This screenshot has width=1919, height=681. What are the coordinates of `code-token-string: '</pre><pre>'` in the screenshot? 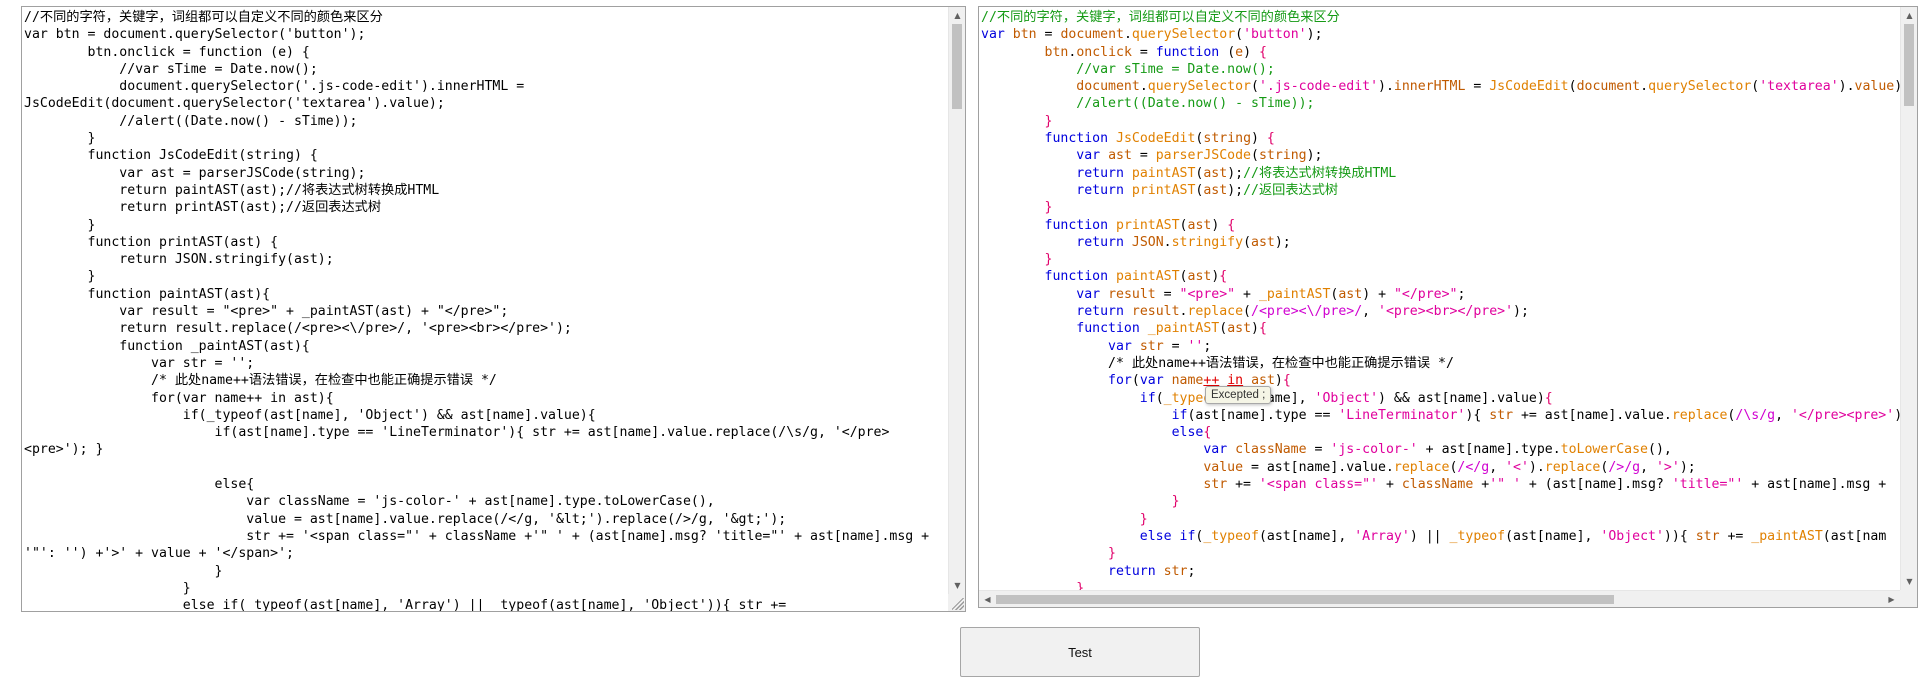 It's located at (1842, 415).